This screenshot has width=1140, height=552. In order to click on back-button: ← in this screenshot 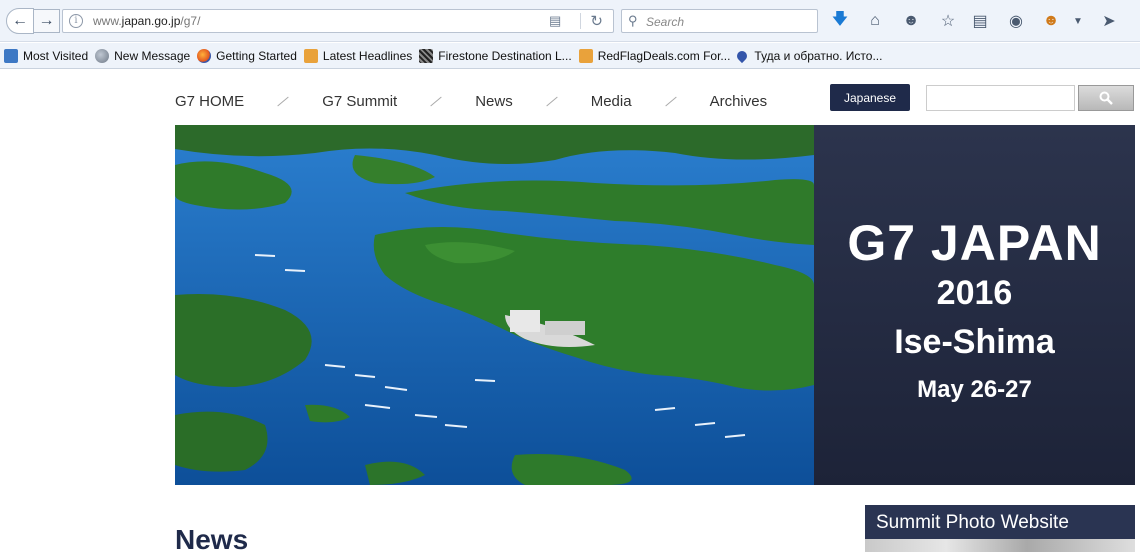, I will do `click(20, 21)`.